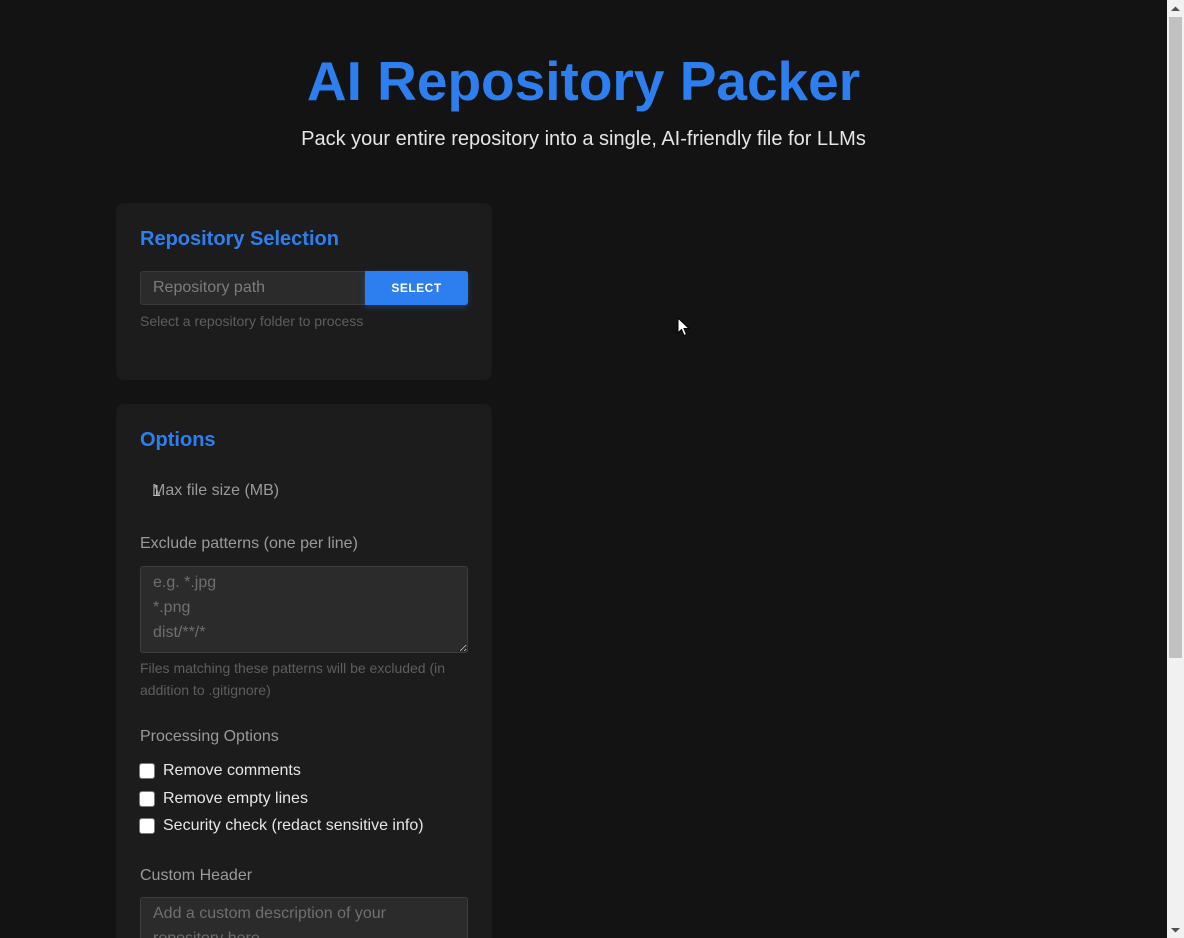 Image resolution: width=1184 pixels, height=938 pixels. I want to click on mouse-cursor-icon, so click(684, 327).